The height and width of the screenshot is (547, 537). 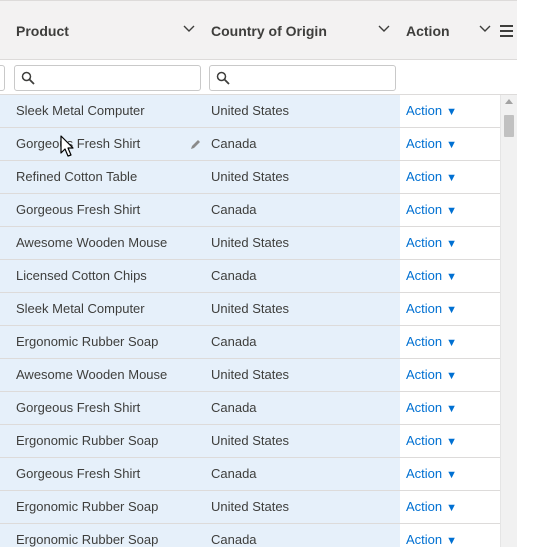 I want to click on column-header-action: Action, so click(x=450, y=30).